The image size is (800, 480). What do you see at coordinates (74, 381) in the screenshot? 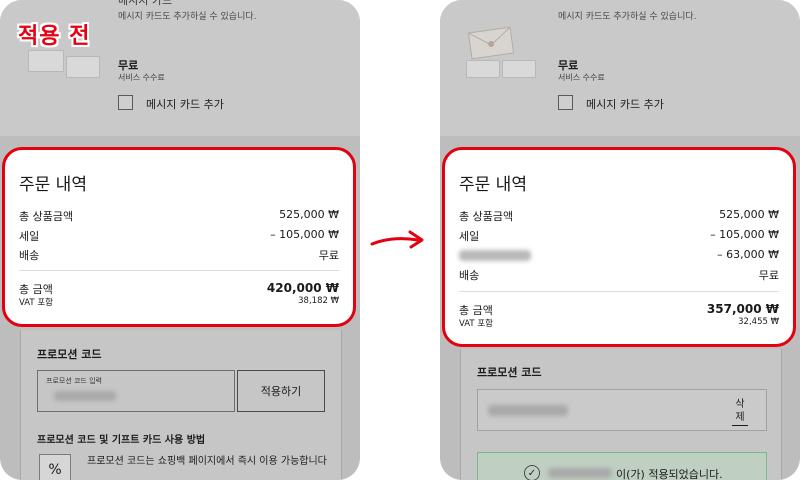
I see `promo-code-placeholder: 프로모션 코드 입력` at bounding box center [74, 381].